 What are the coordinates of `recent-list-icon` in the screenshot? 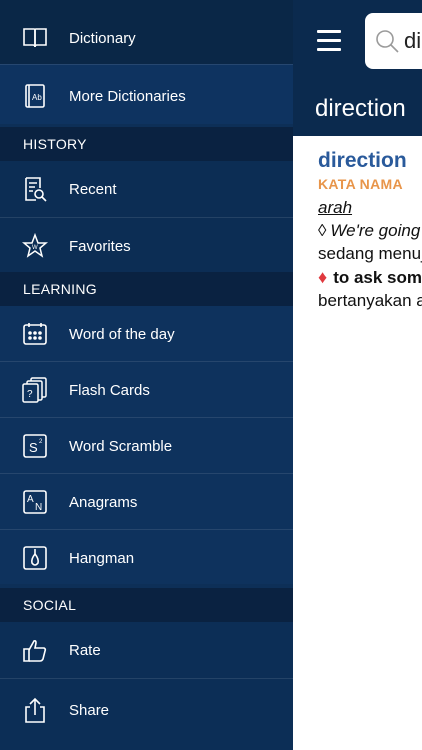 It's located at (35, 189).